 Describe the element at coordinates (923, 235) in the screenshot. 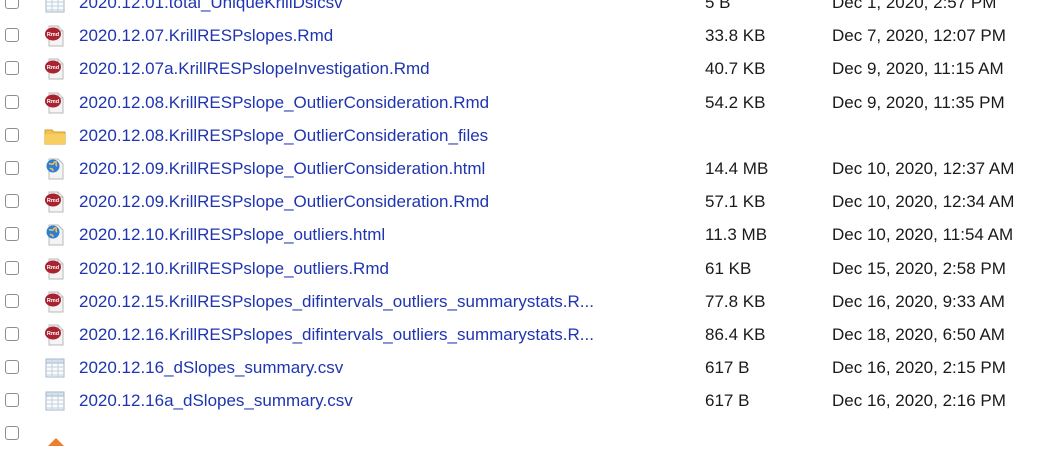

I see `file-modified: Dec 10, 2020, 11:54 AM` at that location.